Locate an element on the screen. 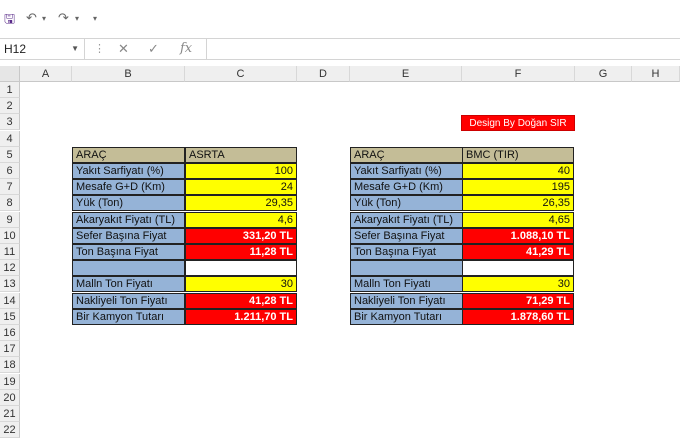 The width and height of the screenshot is (680, 439). select-all-corner is located at coordinates (10, 74).